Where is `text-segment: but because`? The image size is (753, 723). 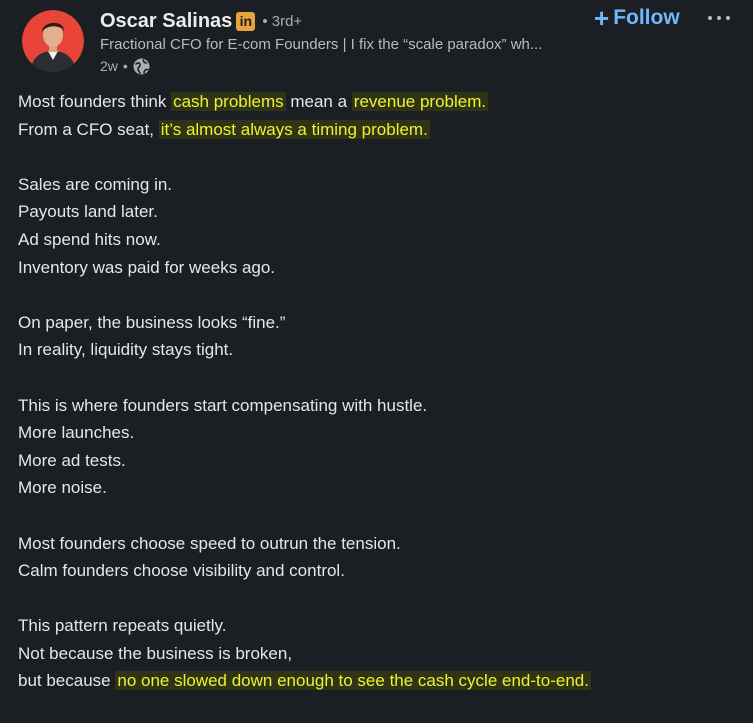 text-segment: but because is located at coordinates (67, 681).